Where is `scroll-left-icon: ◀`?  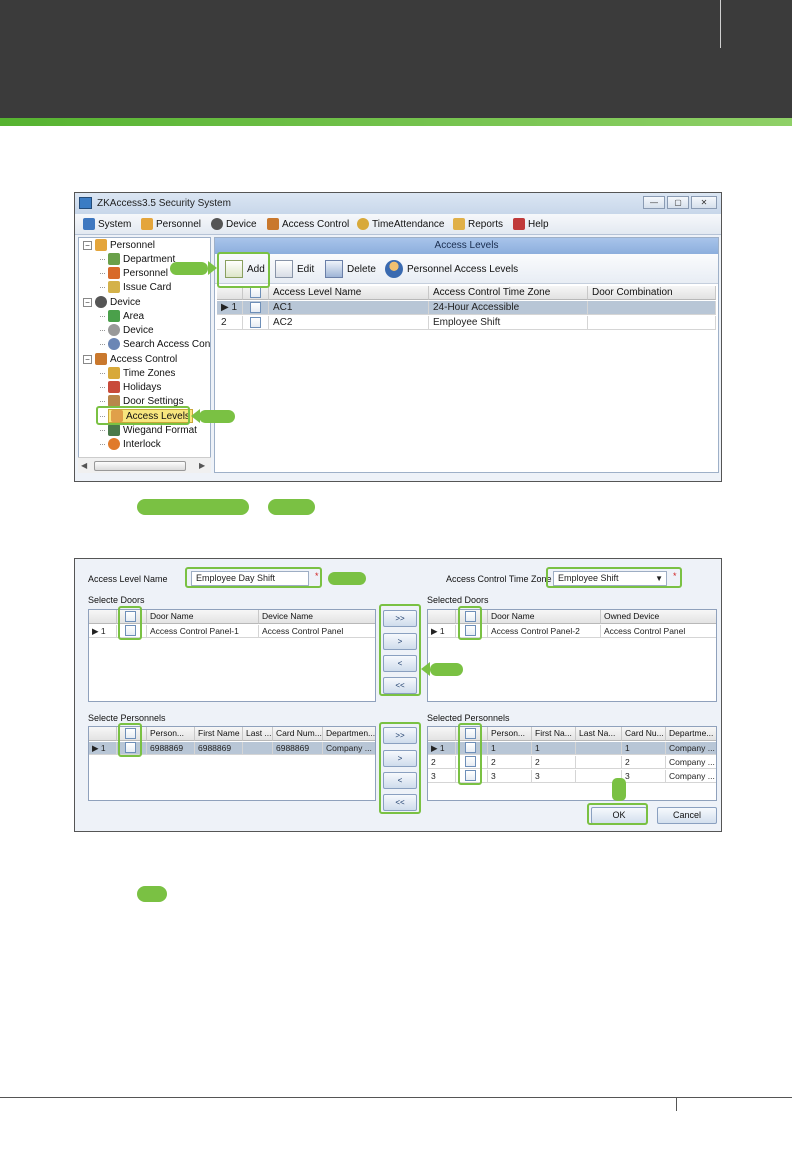 scroll-left-icon: ◀ is located at coordinates (84, 465).